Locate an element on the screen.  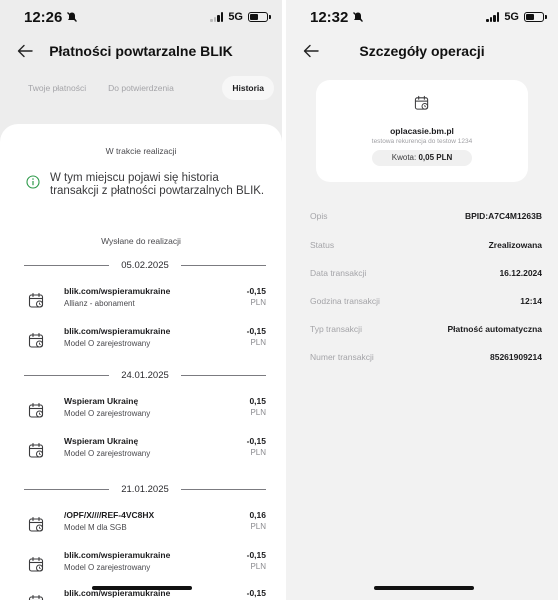
transaction-amount: 0,16 is located at coordinates (257, 515).